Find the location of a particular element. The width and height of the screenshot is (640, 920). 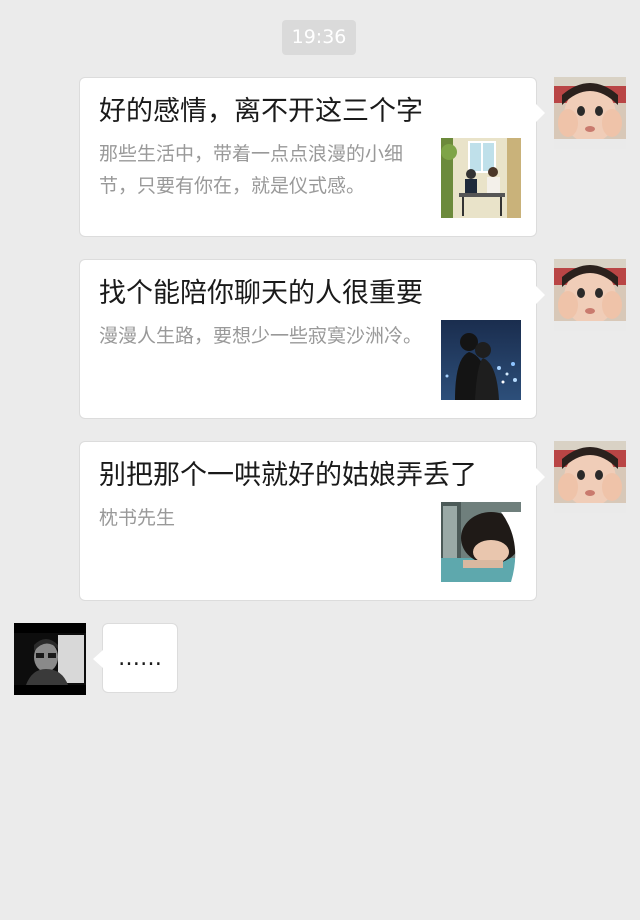

link-card-title: 找个能陪你聊天的人很重要 is located at coordinates (261, 293).